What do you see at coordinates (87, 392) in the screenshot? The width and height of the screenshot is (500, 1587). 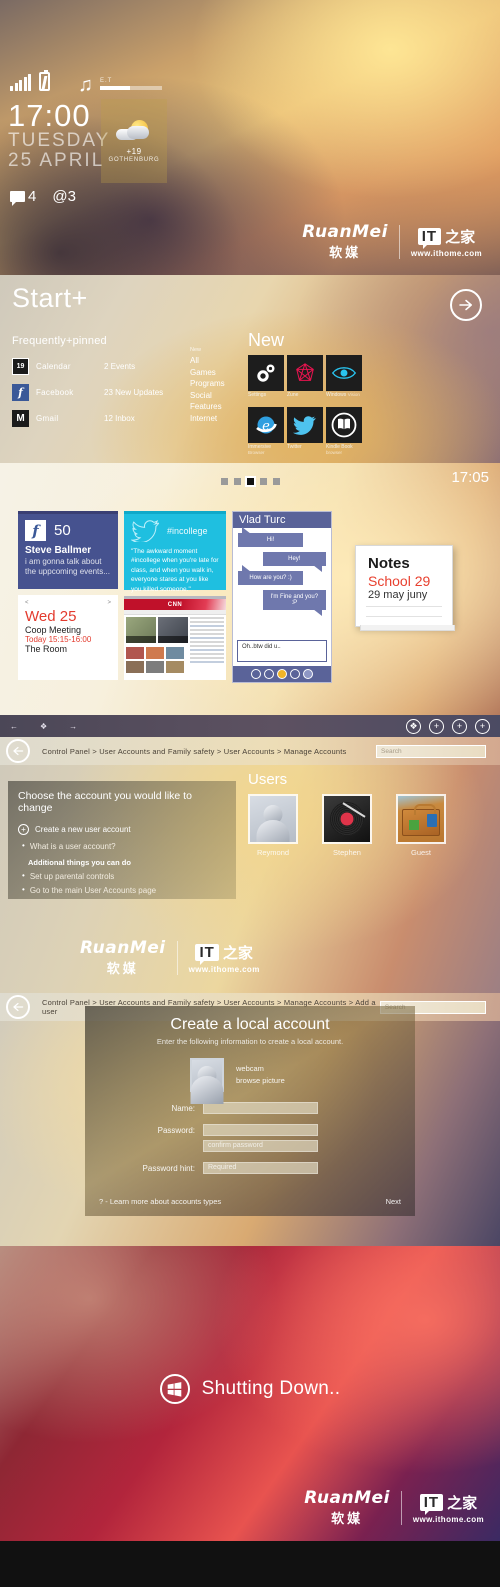 I see `pinned-item-facebook: f Facebook 23 New Updates` at bounding box center [87, 392].